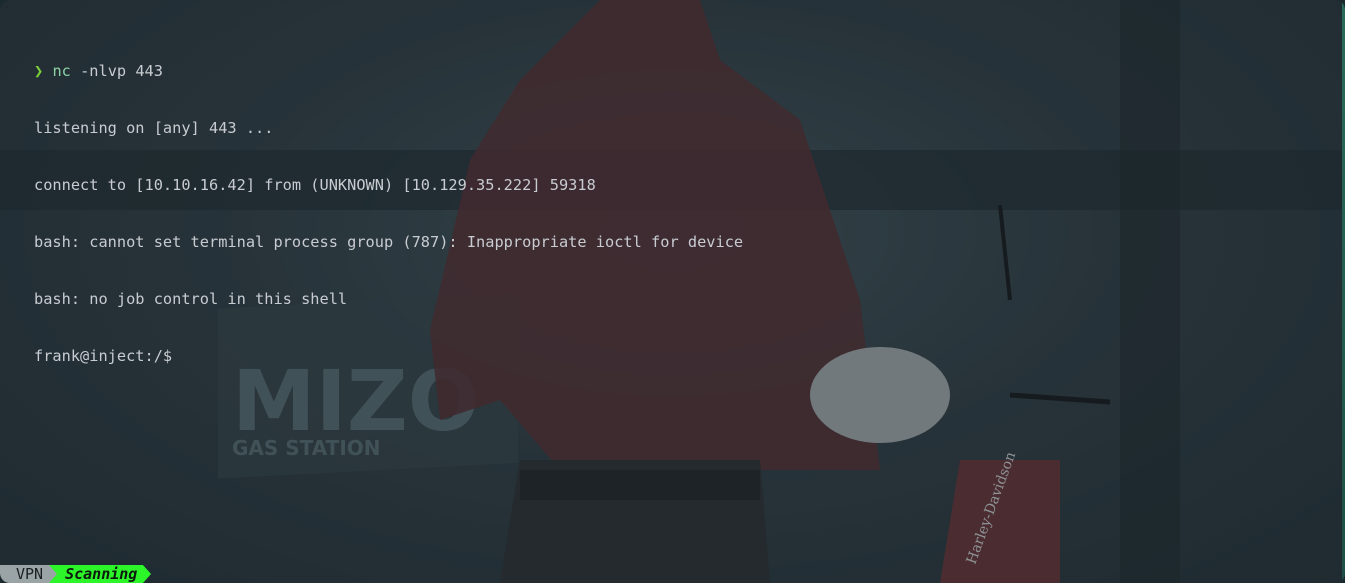  I want to click on scanning-status: Scanning, so click(100, 574).